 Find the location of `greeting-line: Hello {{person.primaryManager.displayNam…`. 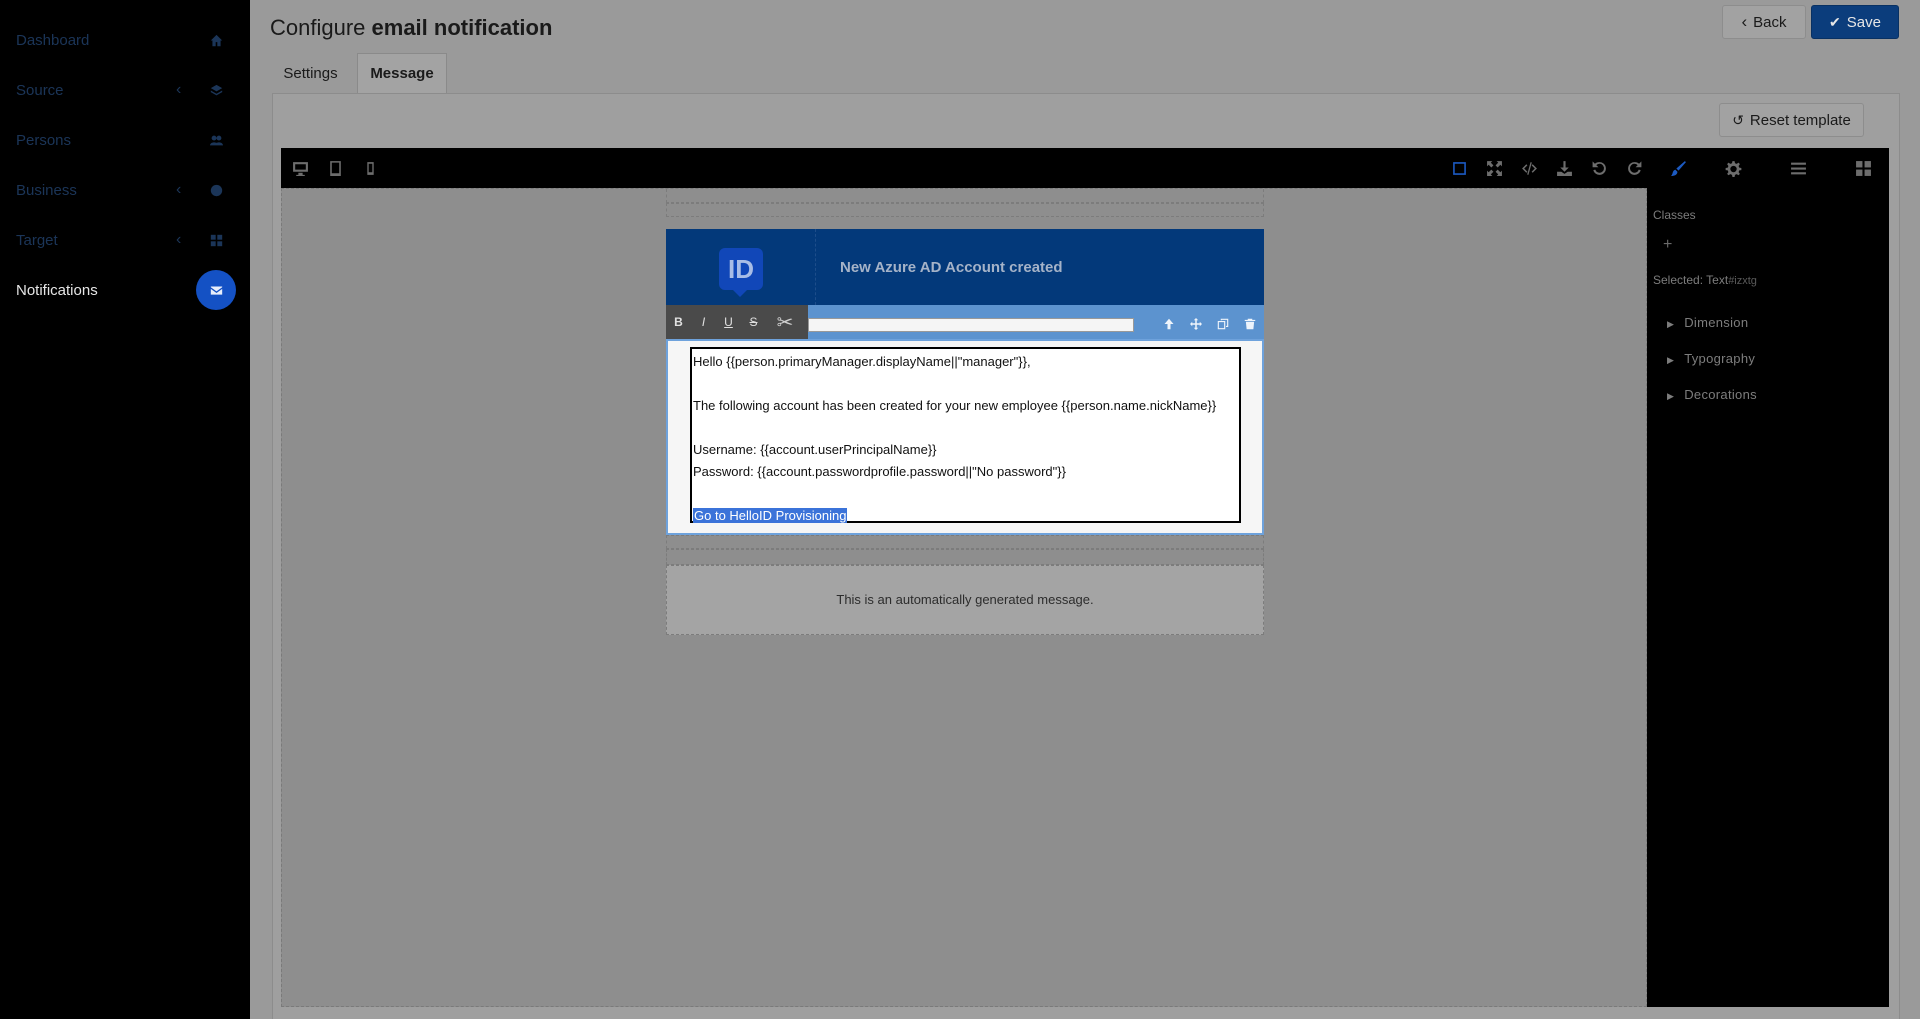

greeting-line: Hello {{person.primaryManager.displayNam… is located at coordinates (966, 364).